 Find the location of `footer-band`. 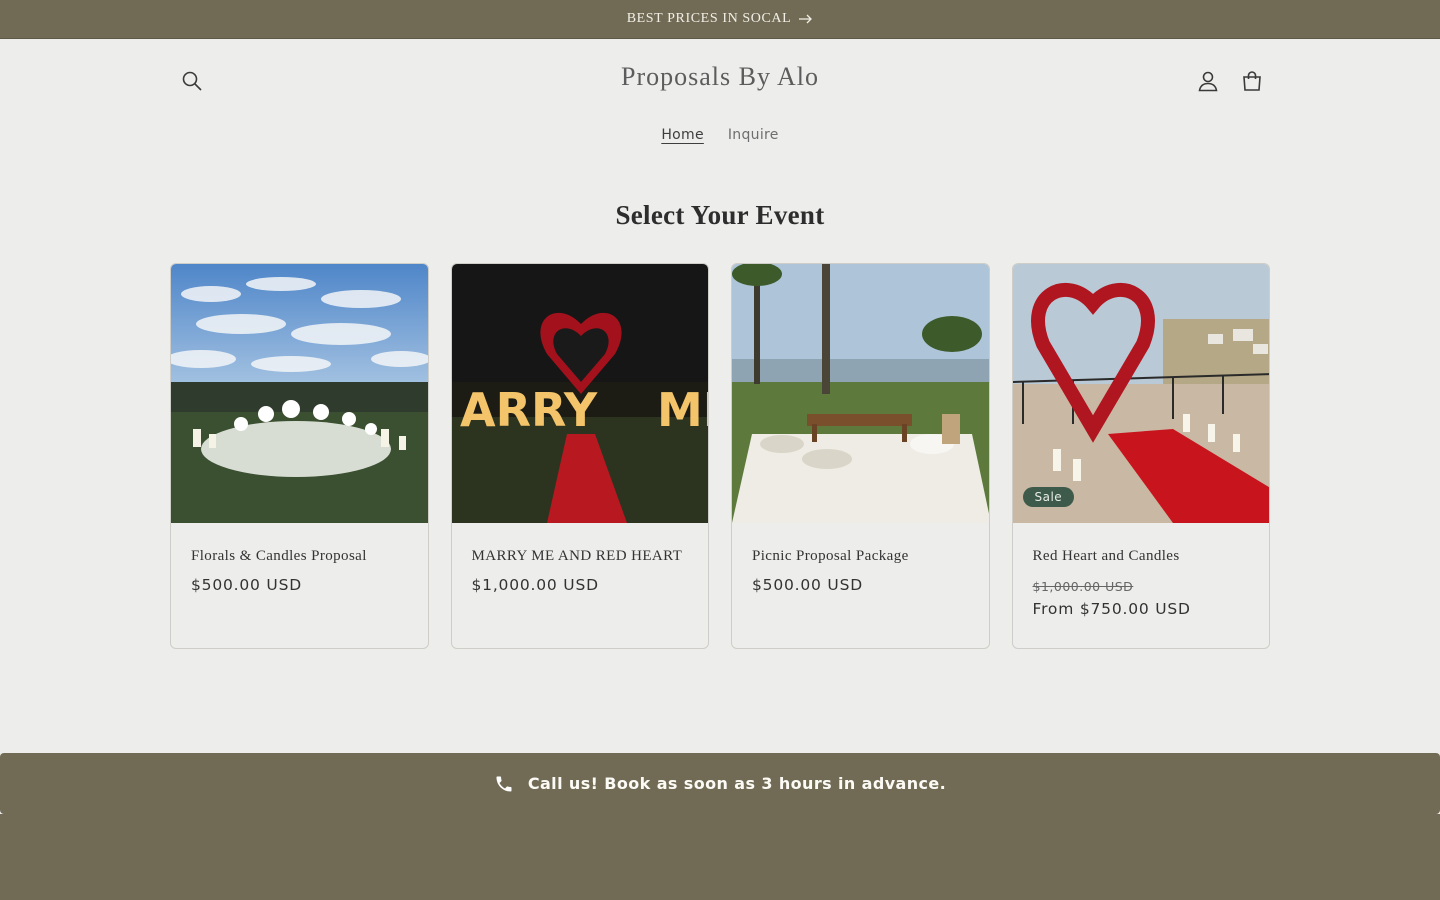

footer-band is located at coordinates (720, 857).